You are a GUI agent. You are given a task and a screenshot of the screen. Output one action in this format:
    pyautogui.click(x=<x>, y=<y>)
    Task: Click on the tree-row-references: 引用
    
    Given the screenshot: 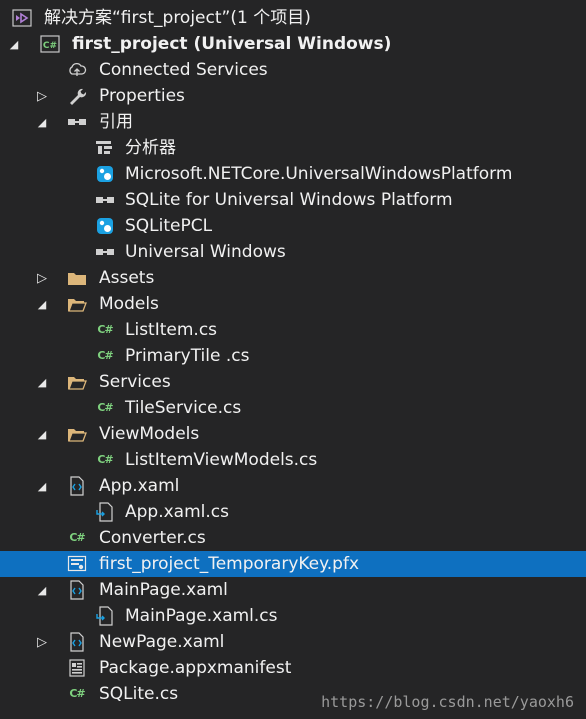 What is the action you would take?
    pyautogui.click(x=293, y=122)
    